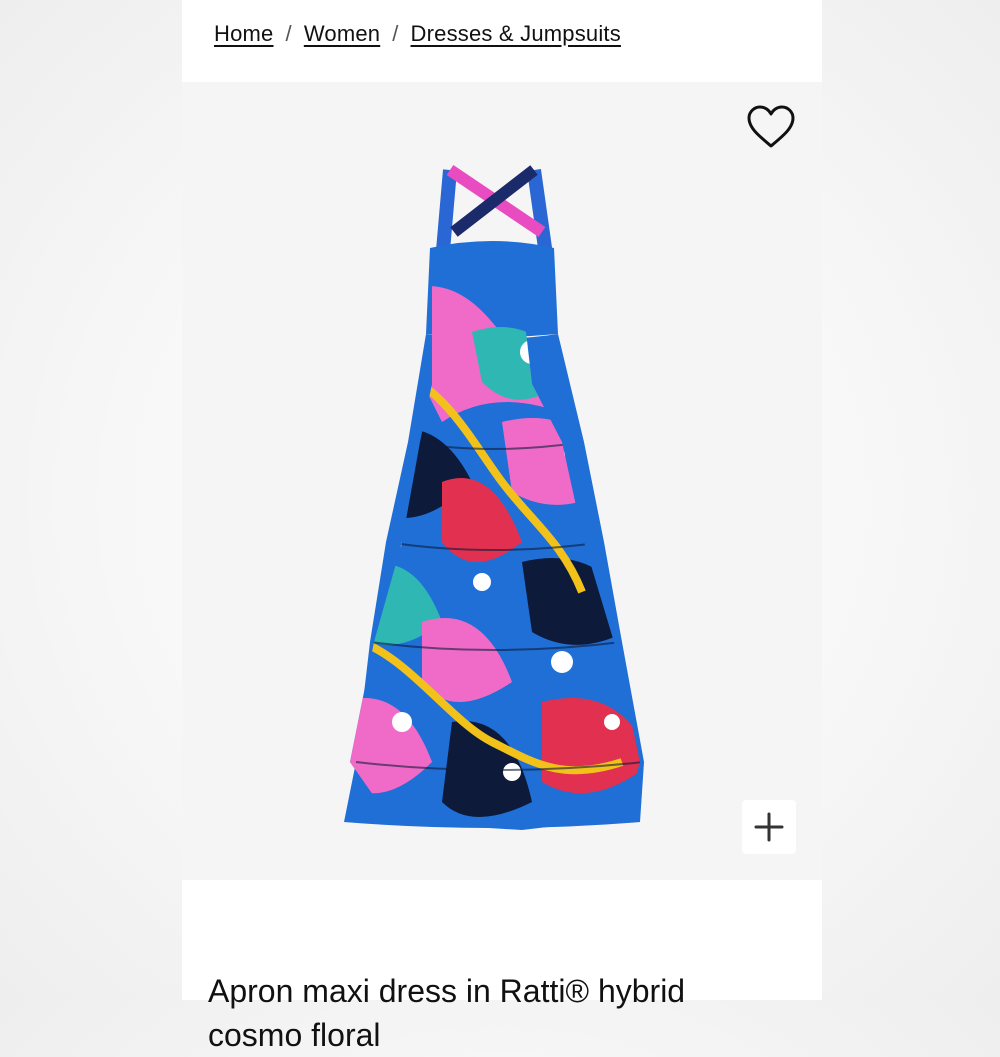 Image resolution: width=1000 pixels, height=1057 pixels. I want to click on breadcrumb: Home / Women / Dresses & Jumpsuits, so click(417, 34).